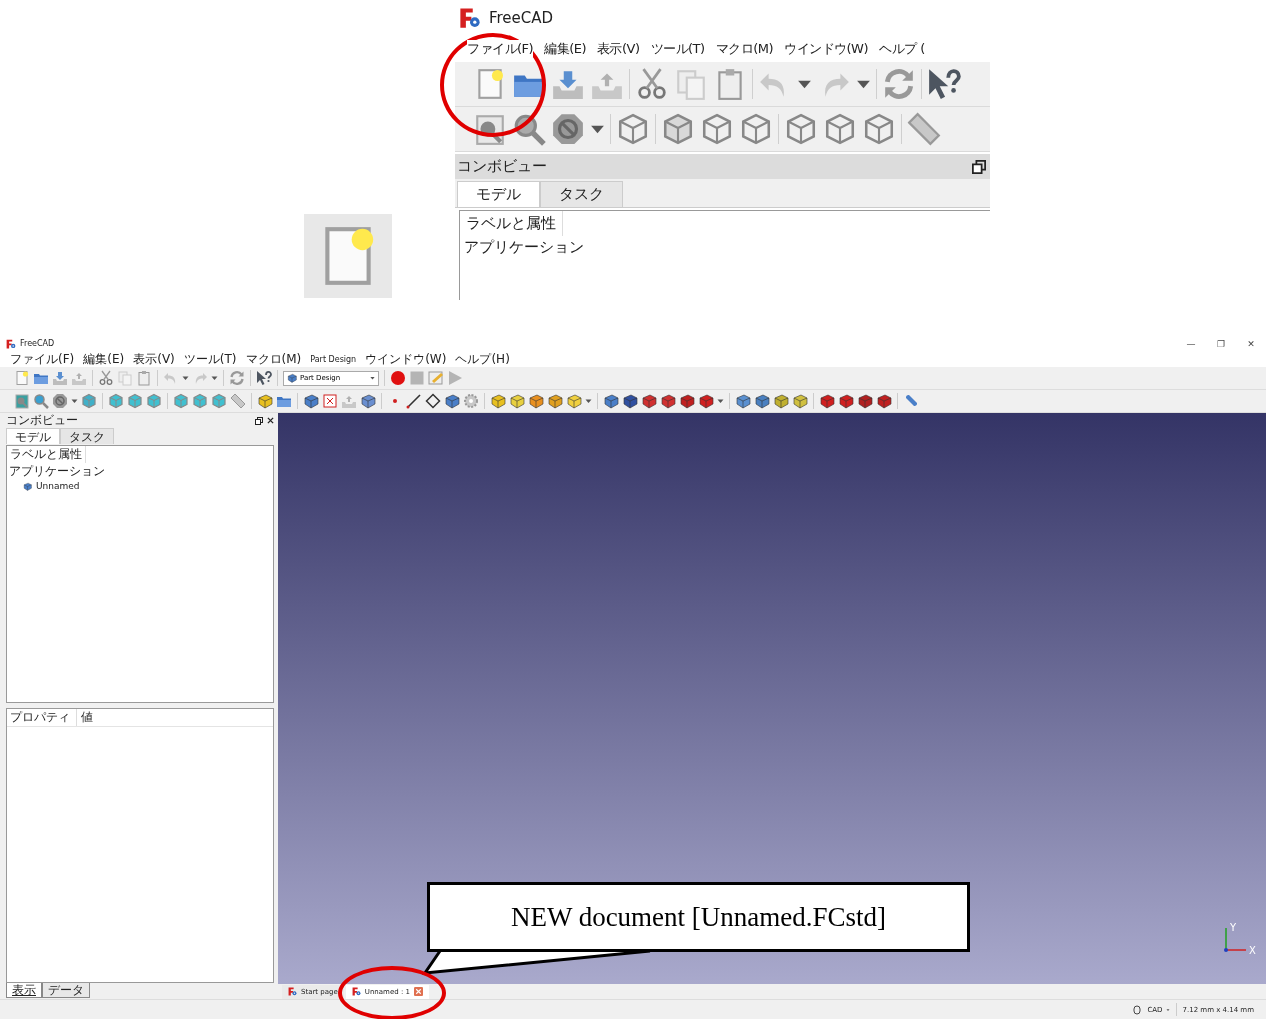  What do you see at coordinates (1137, 1009) in the screenshot?
I see `mouse-icon` at bounding box center [1137, 1009].